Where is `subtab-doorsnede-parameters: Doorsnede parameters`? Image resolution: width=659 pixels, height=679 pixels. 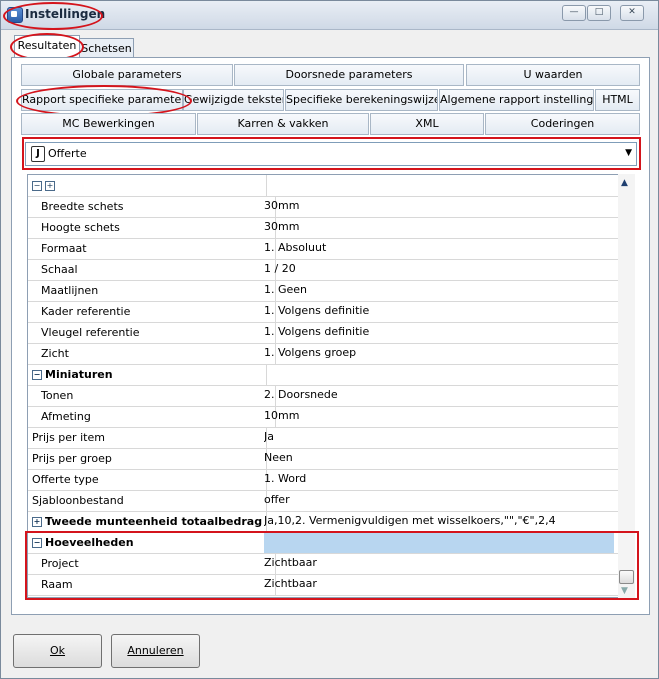
subtab-doorsnede-parameters: Doorsnede parameters is located at coordinates (349, 75).